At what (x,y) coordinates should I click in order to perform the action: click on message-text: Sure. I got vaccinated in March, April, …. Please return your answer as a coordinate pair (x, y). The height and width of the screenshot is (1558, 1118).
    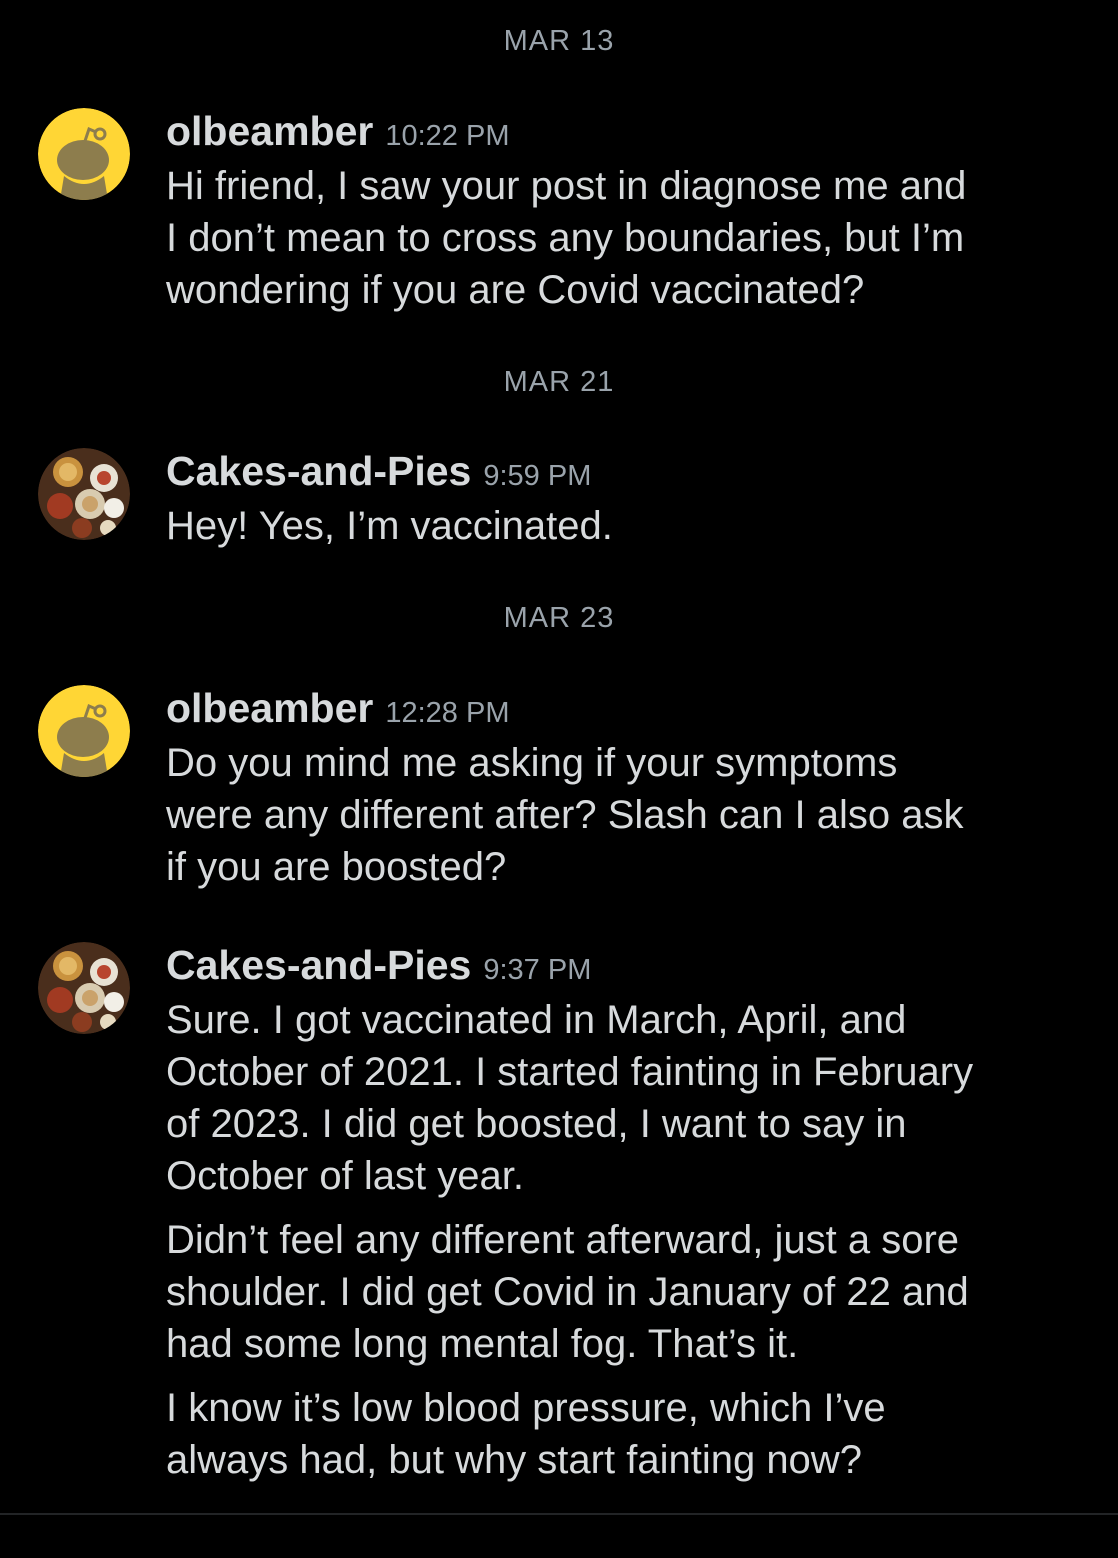
    Looking at the image, I should click on (570, 1098).